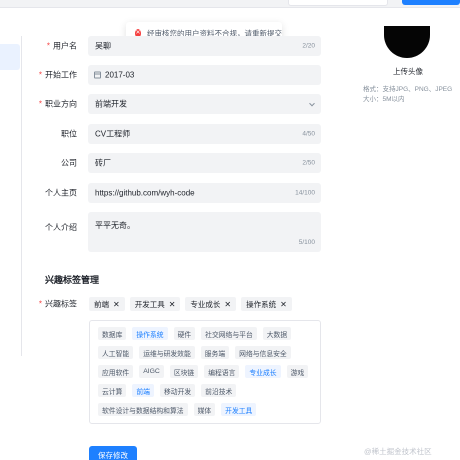 The image size is (460, 460). I want to click on interest-section-title: 兴趣标签管理, so click(72, 280).